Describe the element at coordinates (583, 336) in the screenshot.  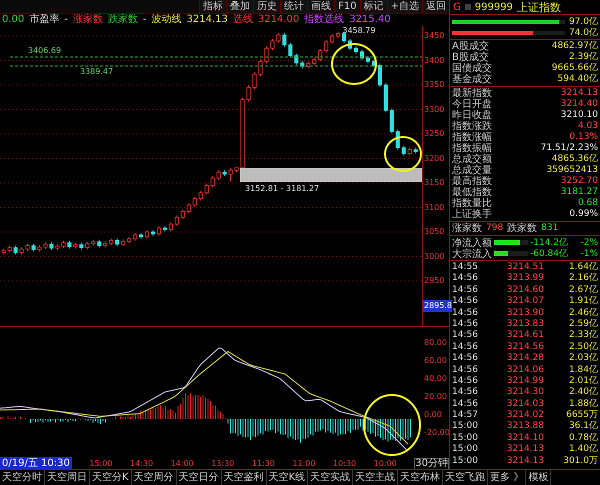
I see `tick-volume: 2.33亿` at that location.